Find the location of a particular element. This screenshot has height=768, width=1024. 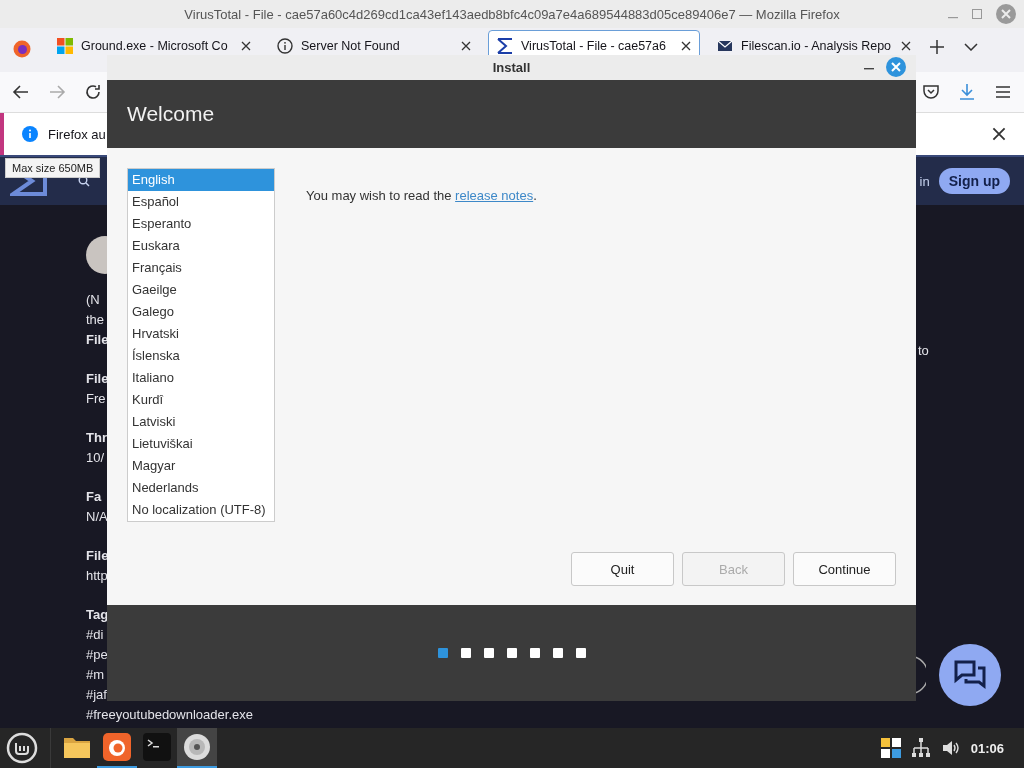

page-text: Fre is located at coordinates (96, 399).